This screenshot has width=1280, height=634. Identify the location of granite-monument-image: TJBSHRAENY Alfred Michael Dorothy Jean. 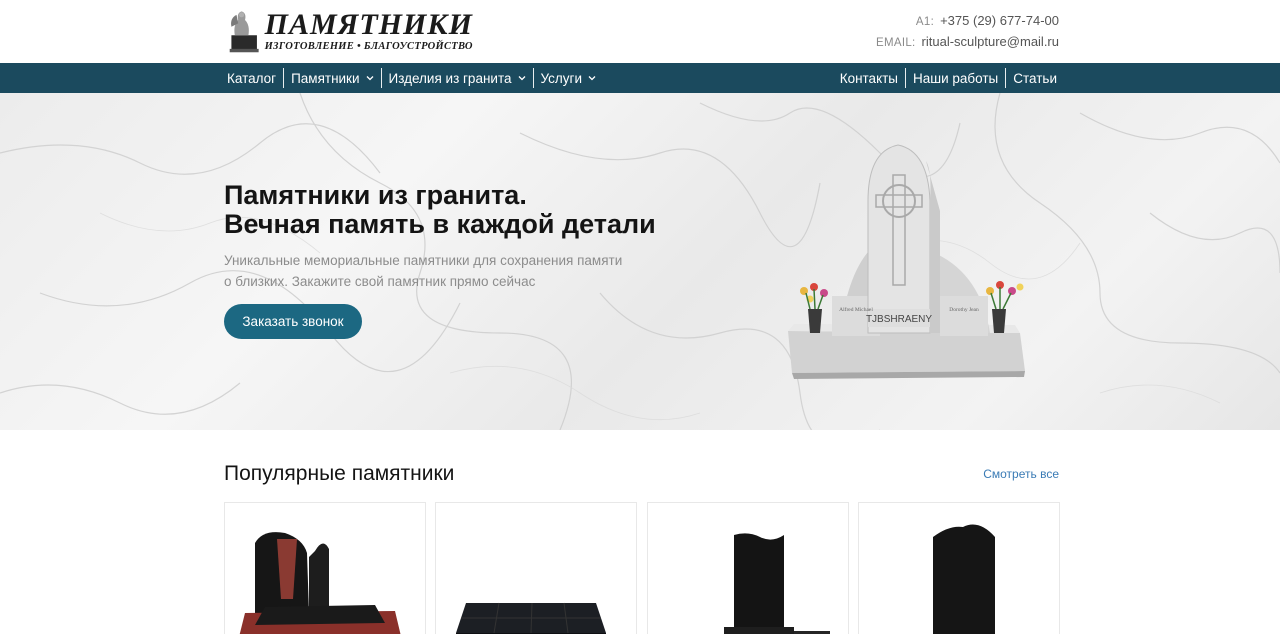
(906, 261).